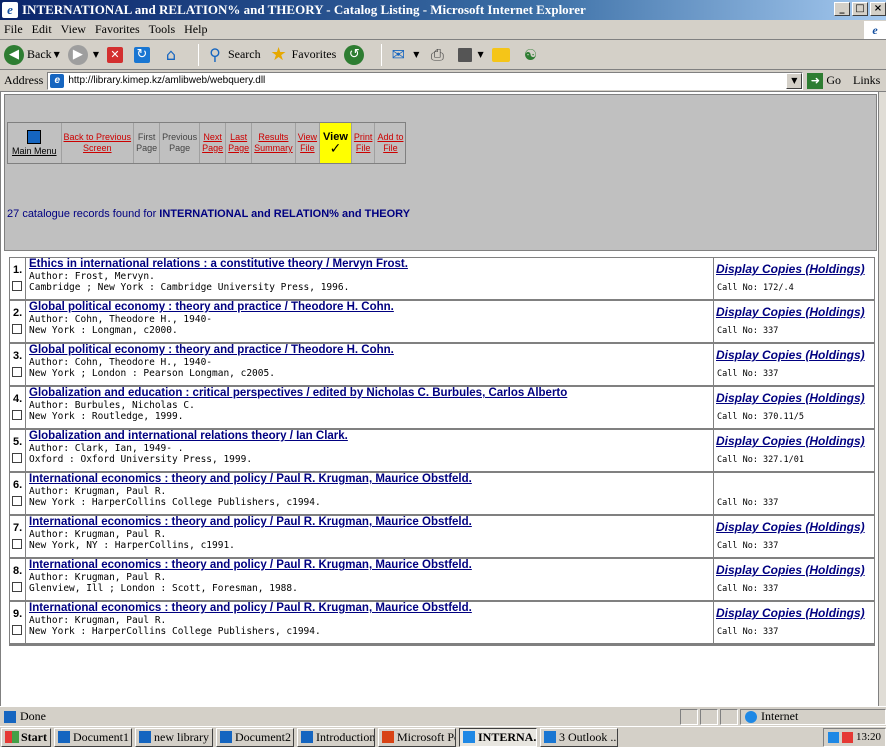 Image resolution: width=886 pixels, height=747 pixels. What do you see at coordinates (13, 29) in the screenshot?
I see `menu-file: File` at bounding box center [13, 29].